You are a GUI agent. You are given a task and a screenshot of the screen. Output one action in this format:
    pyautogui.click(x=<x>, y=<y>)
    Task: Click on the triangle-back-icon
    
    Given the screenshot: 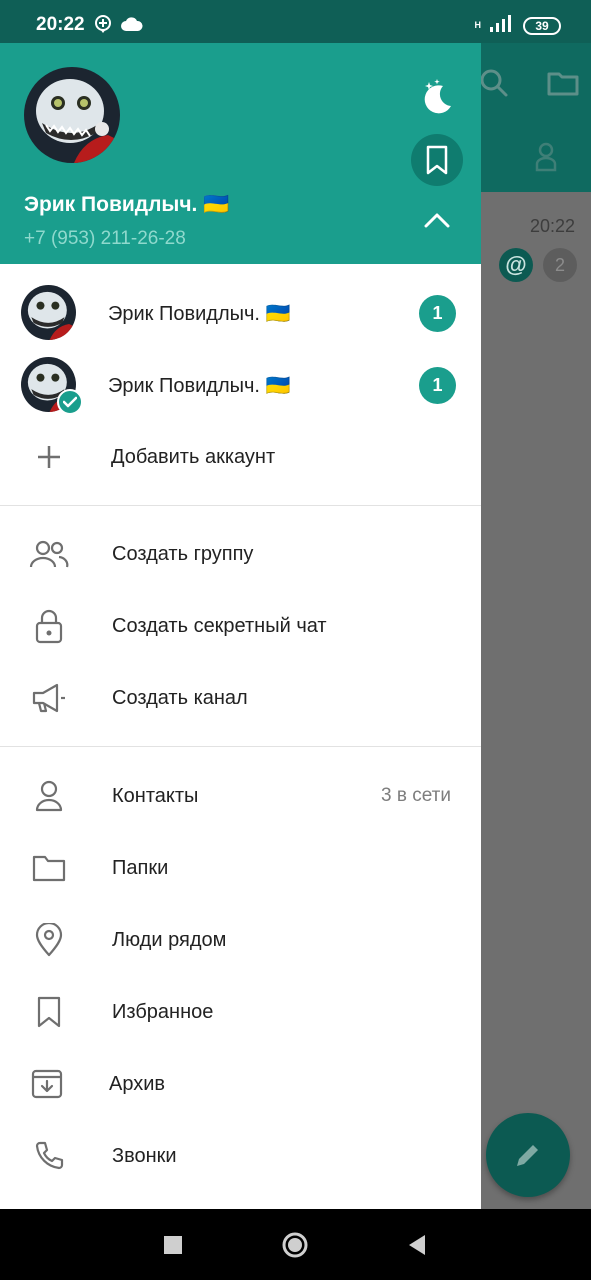 What is the action you would take?
    pyautogui.click(x=417, y=1245)
    